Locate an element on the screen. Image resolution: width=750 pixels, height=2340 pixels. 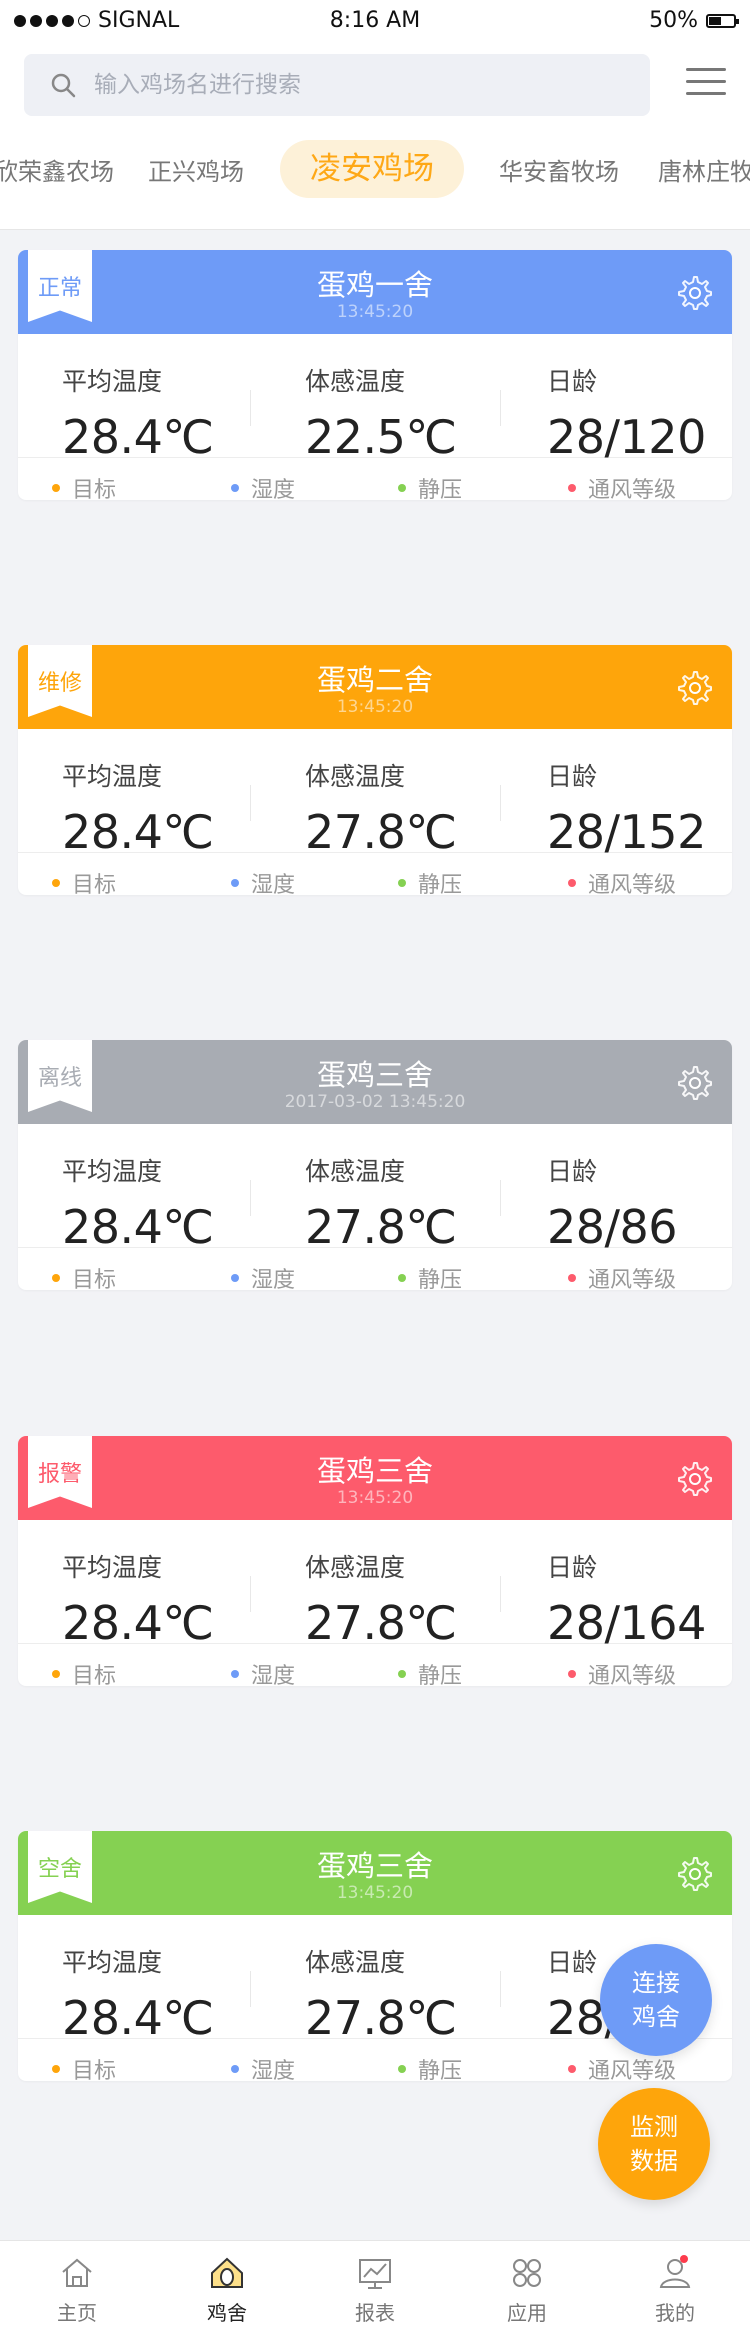
home-icon is located at coordinates (77, 2272).